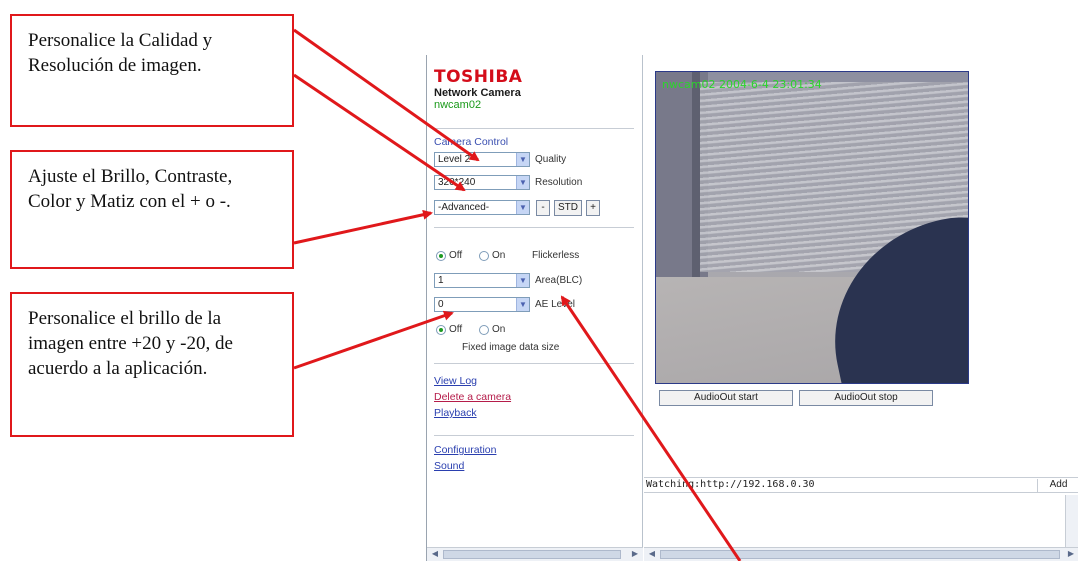  What do you see at coordinates (441, 330) in the screenshot?
I see `fixed-size-off-radio` at bounding box center [441, 330].